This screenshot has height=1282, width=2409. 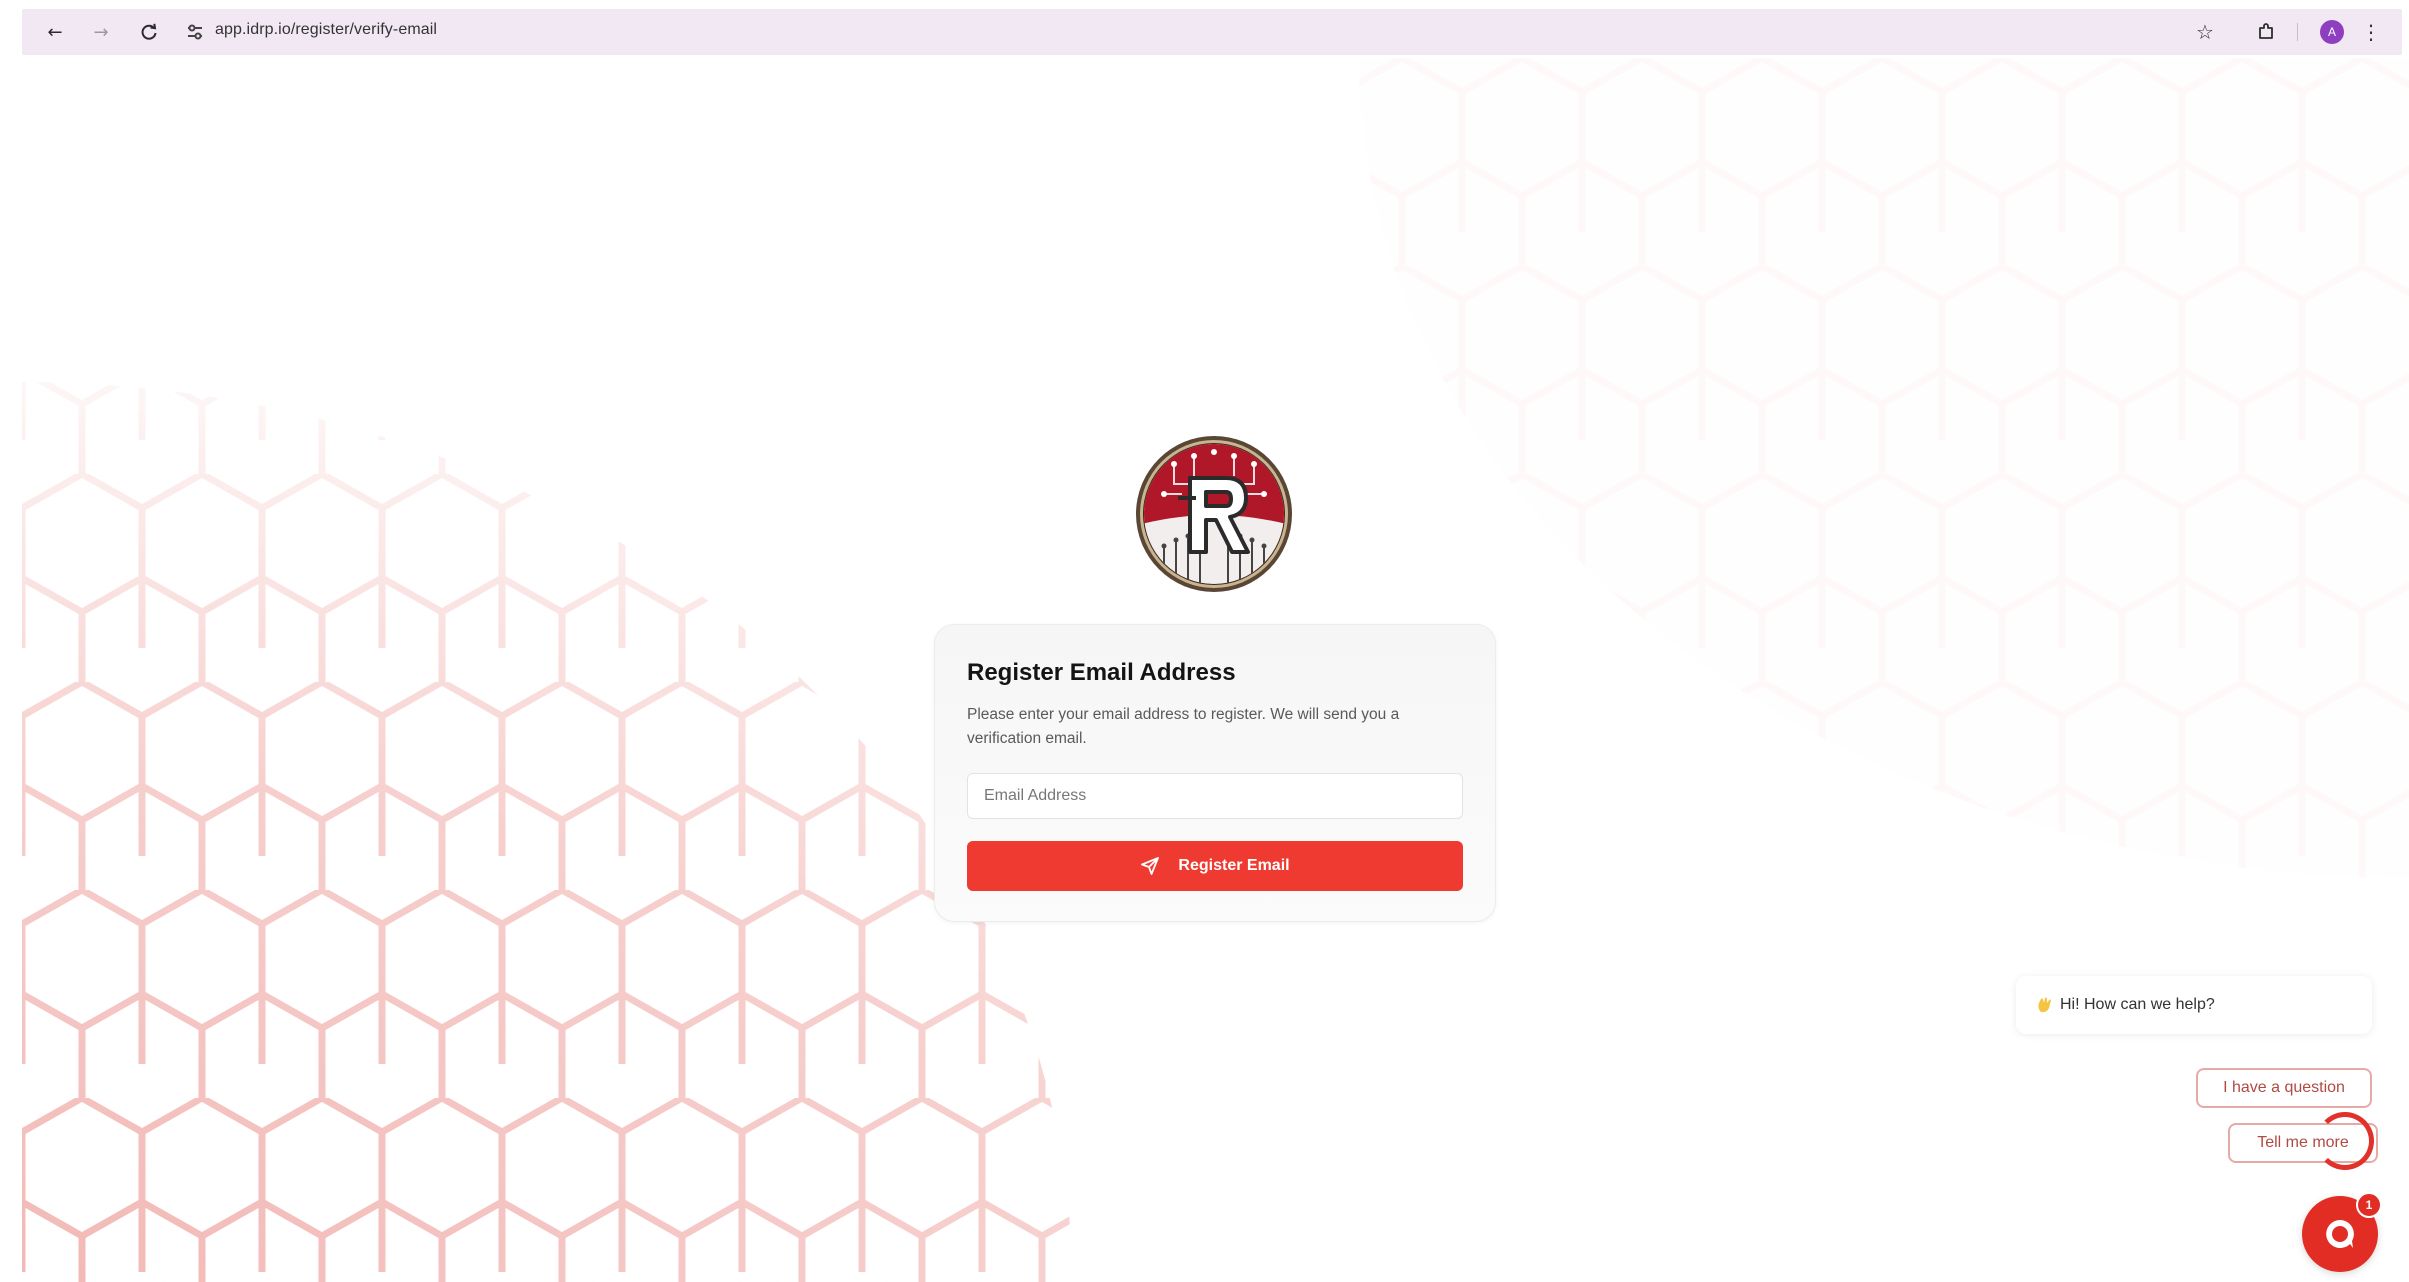 I want to click on reload-icon, so click(x=149, y=32).